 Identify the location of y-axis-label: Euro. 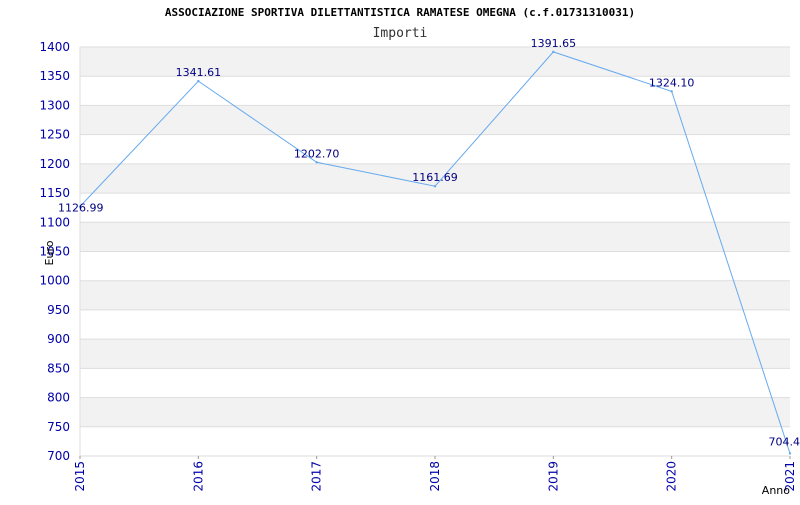
(49, 252).